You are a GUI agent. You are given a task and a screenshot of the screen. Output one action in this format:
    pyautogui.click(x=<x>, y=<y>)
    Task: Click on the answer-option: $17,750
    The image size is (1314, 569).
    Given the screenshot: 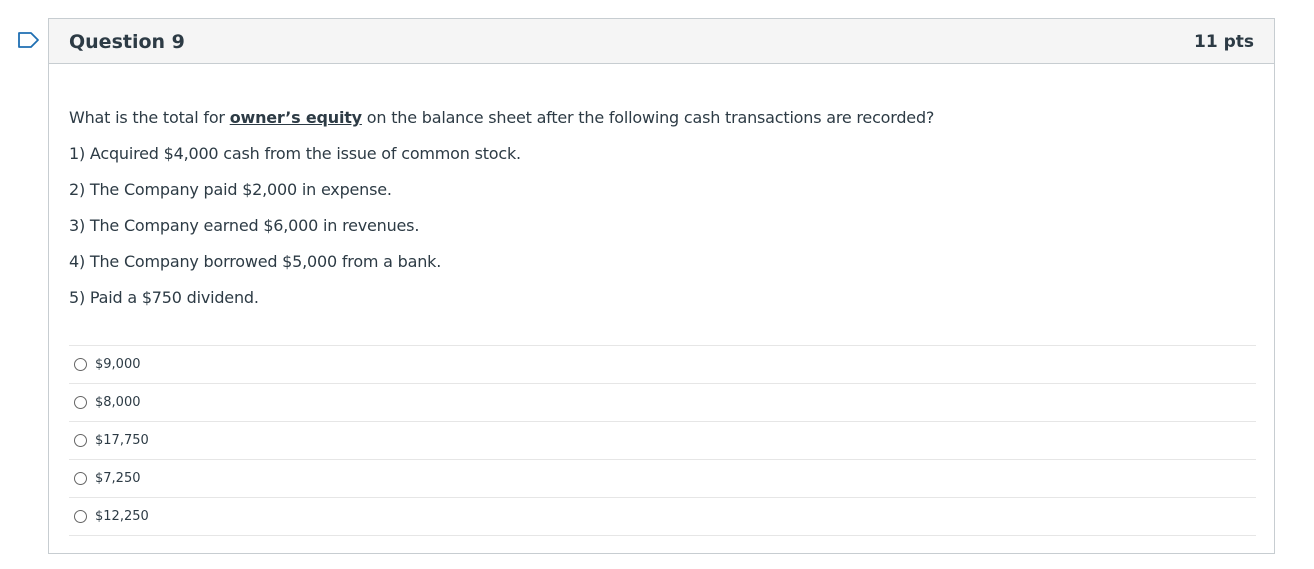 What is the action you would take?
    pyautogui.click(x=662, y=441)
    